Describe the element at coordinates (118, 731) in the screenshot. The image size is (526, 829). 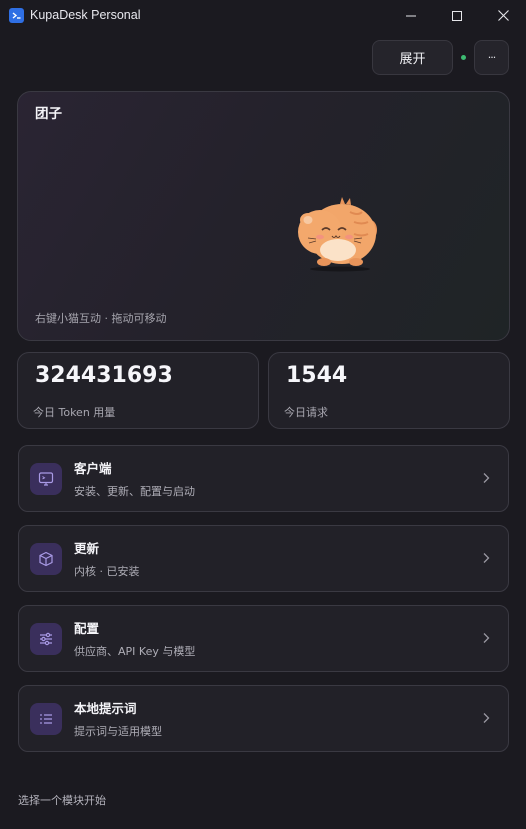
I see `module-description: 提示词与适用模型` at that location.